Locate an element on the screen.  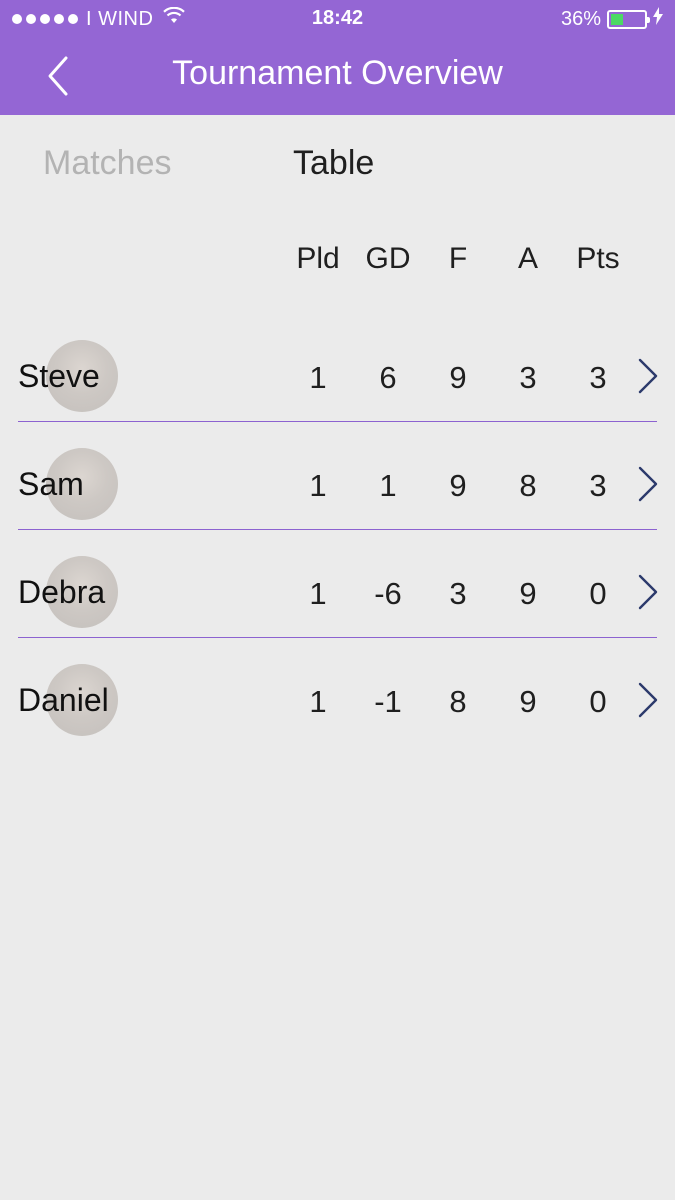
column-header-pts: Pts is located at coordinates (598, 258).